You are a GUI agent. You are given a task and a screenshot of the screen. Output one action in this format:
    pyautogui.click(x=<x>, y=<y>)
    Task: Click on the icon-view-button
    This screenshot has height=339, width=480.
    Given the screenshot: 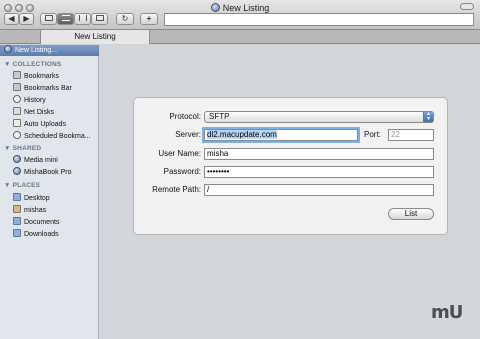 What is the action you would take?
    pyautogui.click(x=48, y=19)
    